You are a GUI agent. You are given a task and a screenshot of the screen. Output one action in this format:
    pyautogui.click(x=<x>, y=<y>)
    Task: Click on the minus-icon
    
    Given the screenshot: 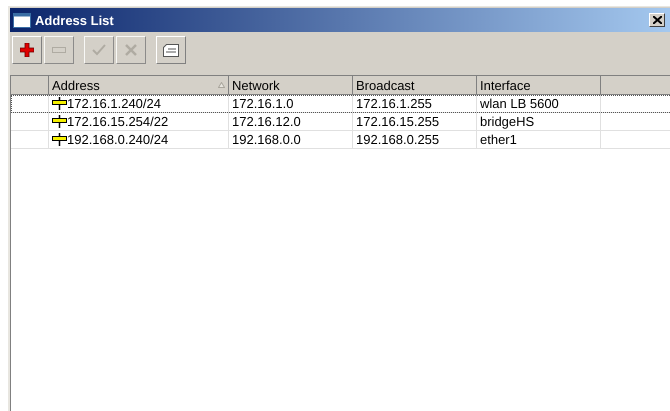 What is the action you would take?
    pyautogui.click(x=59, y=50)
    